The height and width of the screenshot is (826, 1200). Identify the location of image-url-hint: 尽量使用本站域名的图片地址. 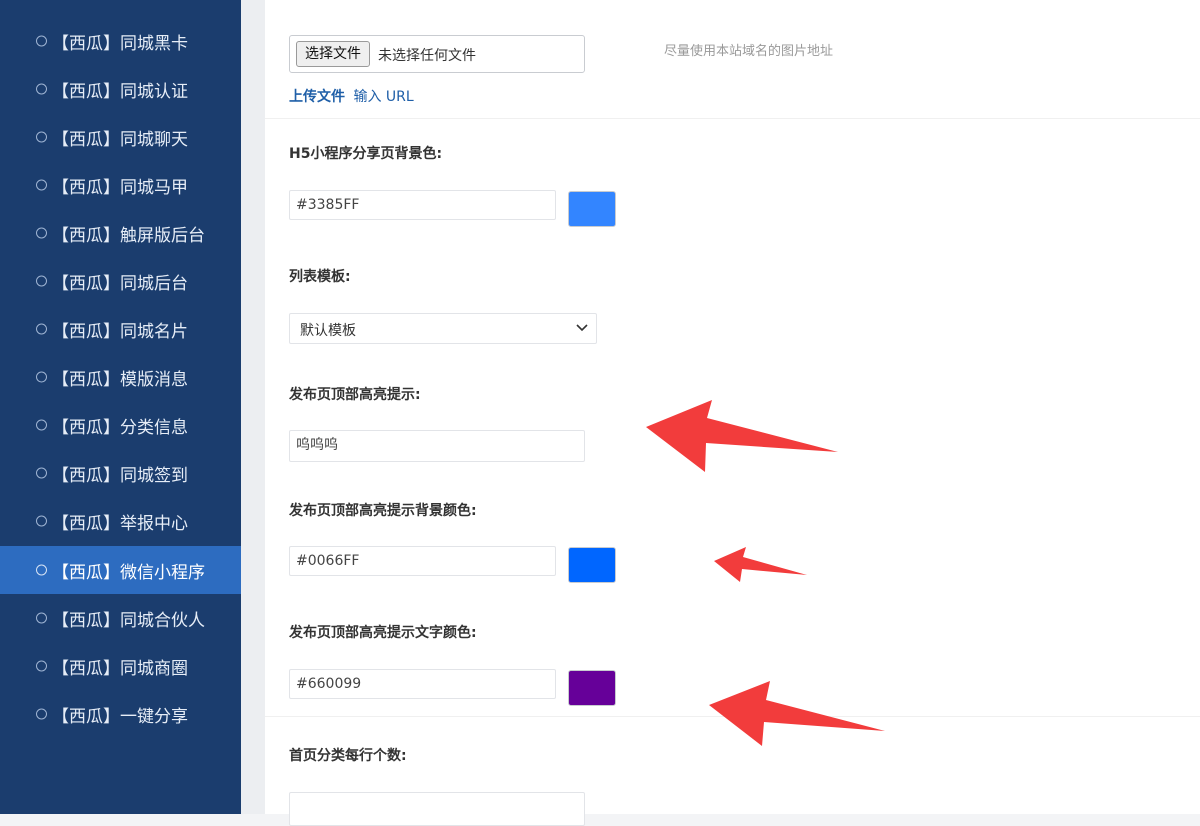
(749, 51).